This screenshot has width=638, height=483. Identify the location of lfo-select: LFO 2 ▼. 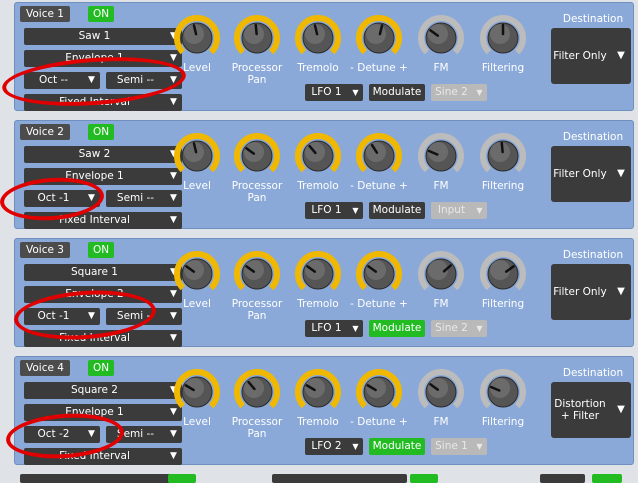
(334, 446).